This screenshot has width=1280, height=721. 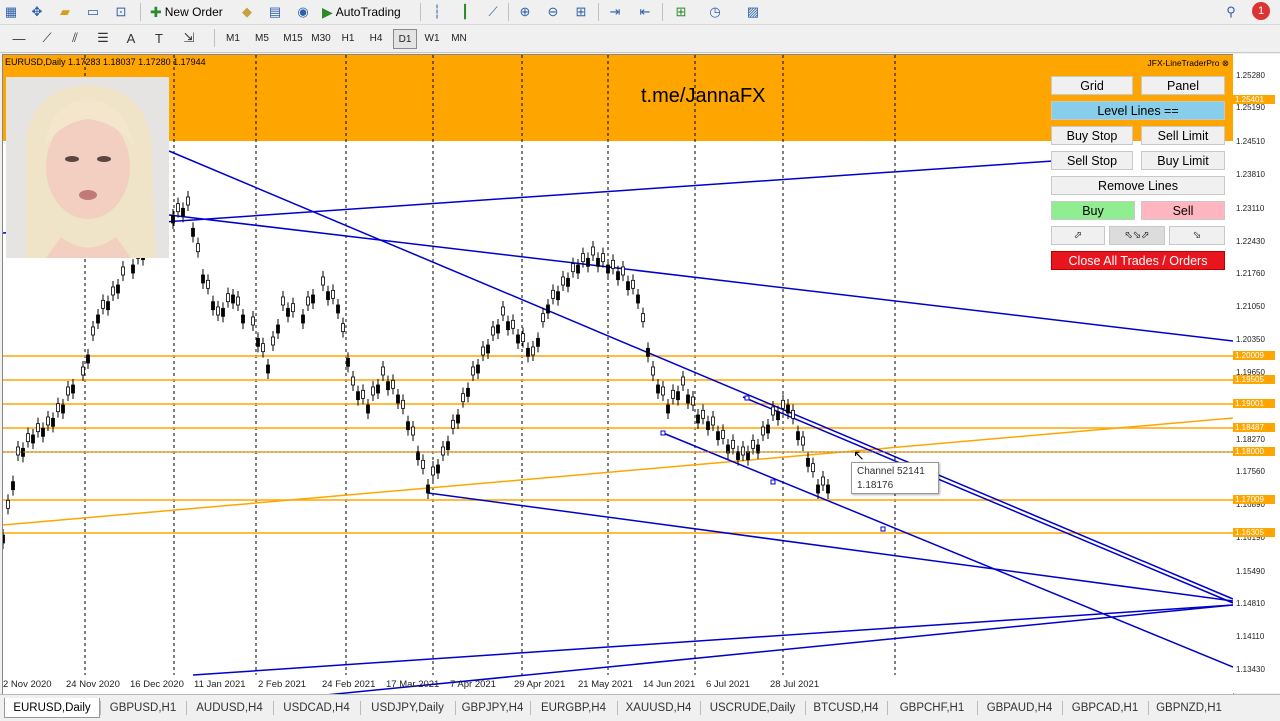 I want to click on metaeditor-icon: ◆, so click(x=247, y=12).